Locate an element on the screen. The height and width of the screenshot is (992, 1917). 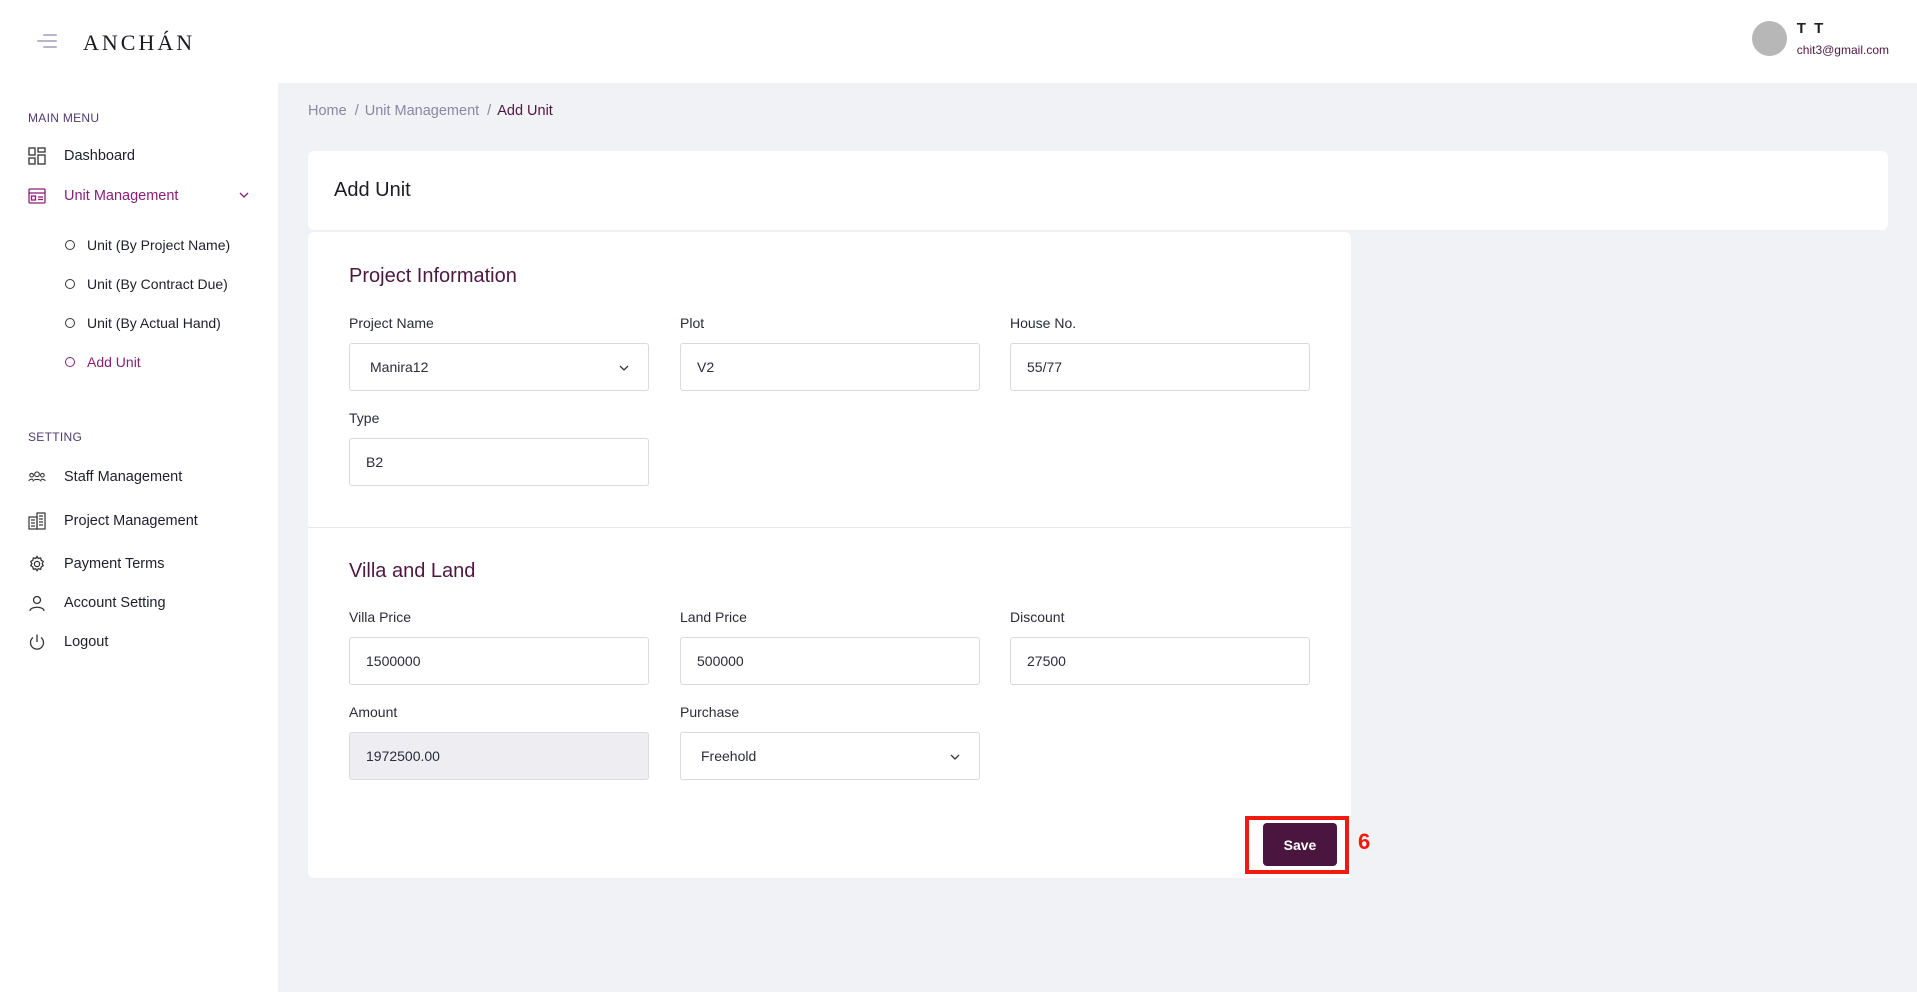
sidebar-item-label: Logout is located at coordinates (86, 642).